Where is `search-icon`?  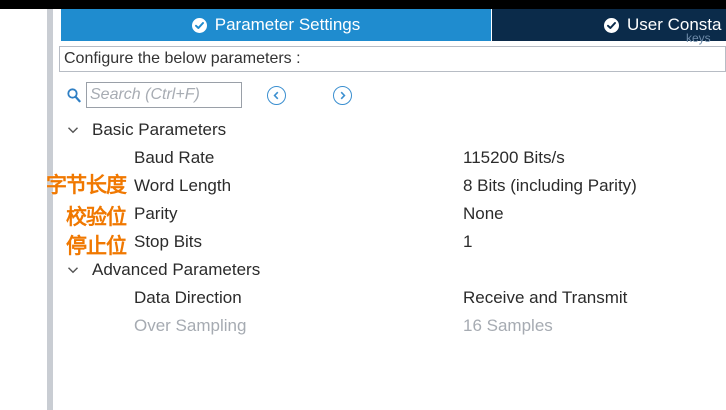 search-icon is located at coordinates (74, 95).